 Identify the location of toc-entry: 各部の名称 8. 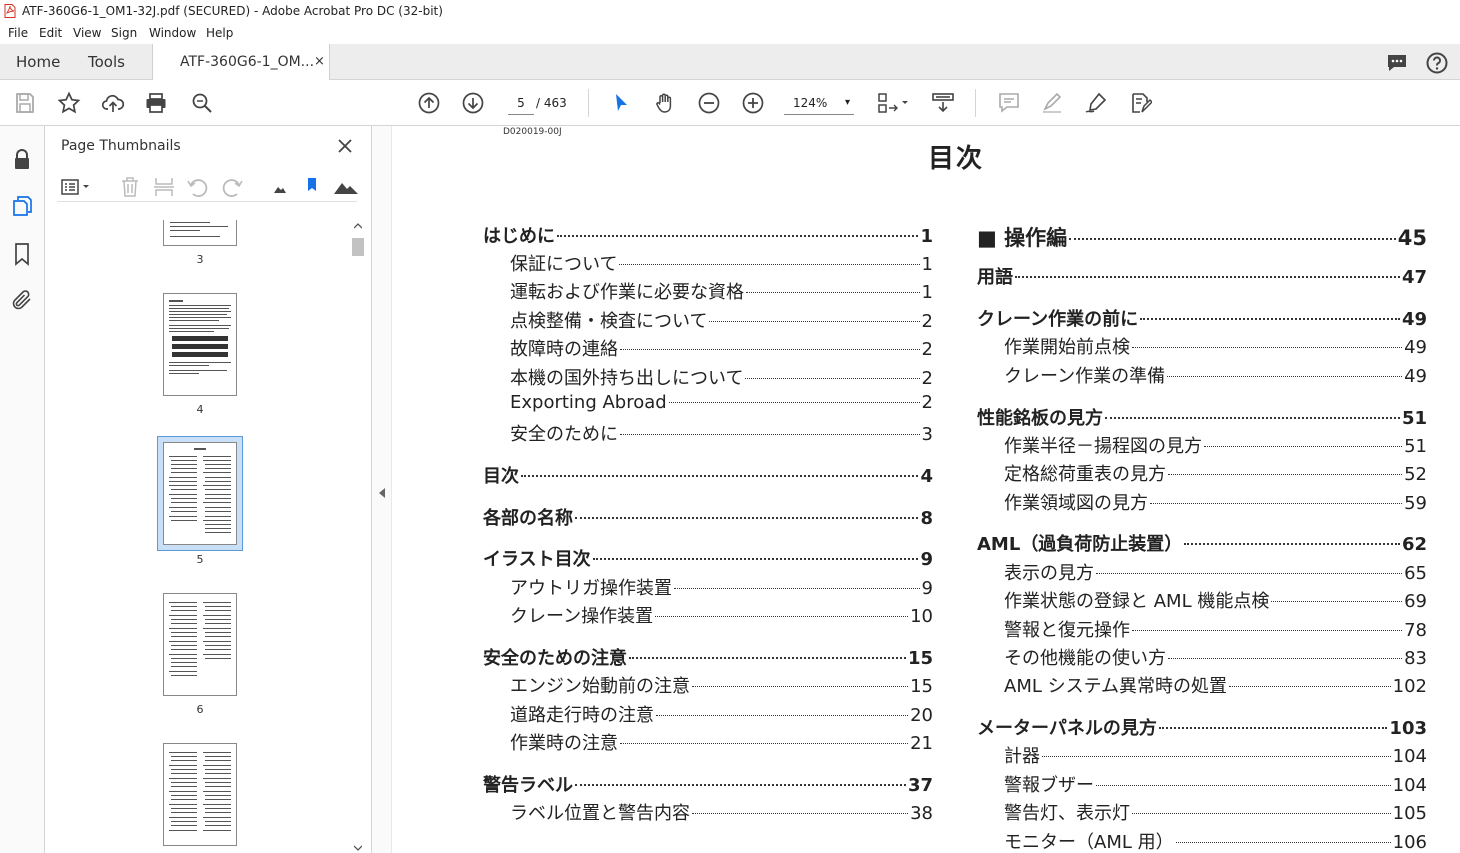
(708, 517).